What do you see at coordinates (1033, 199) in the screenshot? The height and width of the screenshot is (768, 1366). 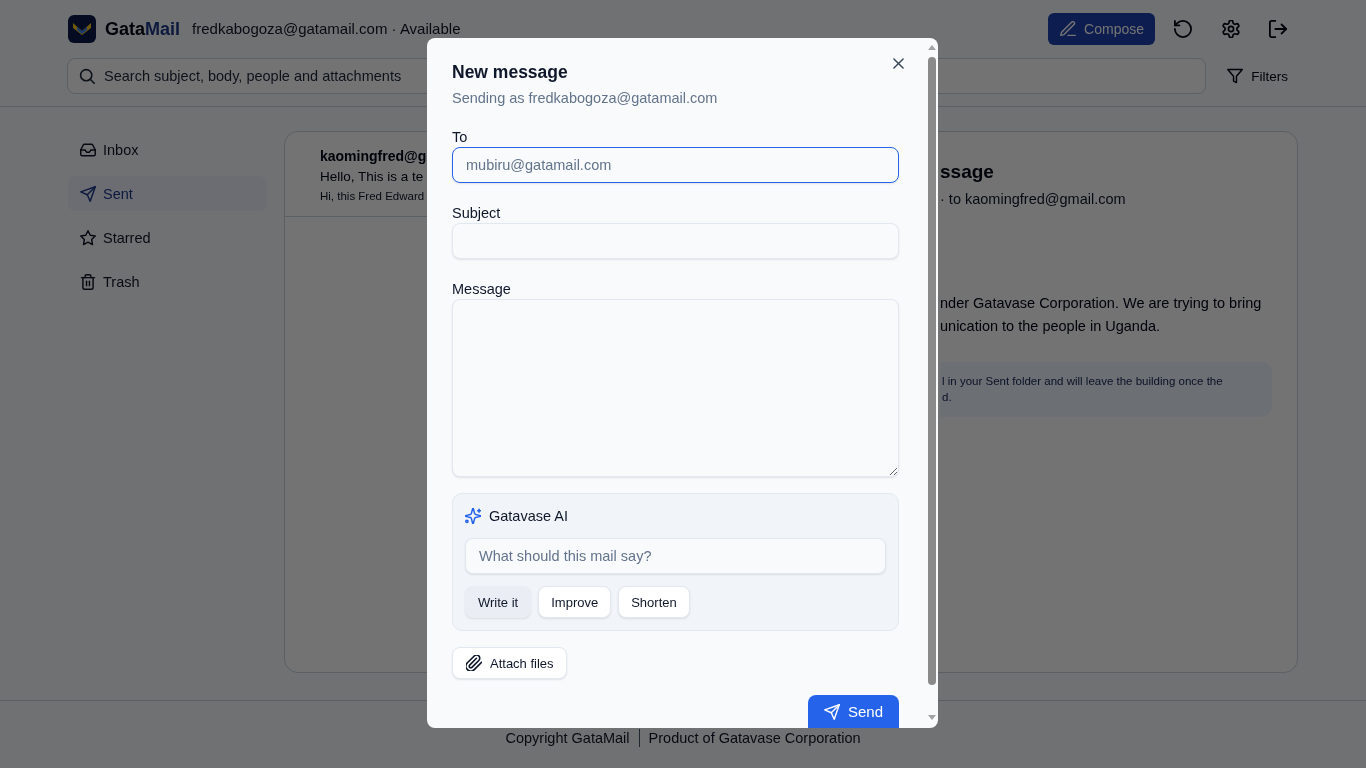 I see `message-meta: · to kaomingfred@gmail.com` at bounding box center [1033, 199].